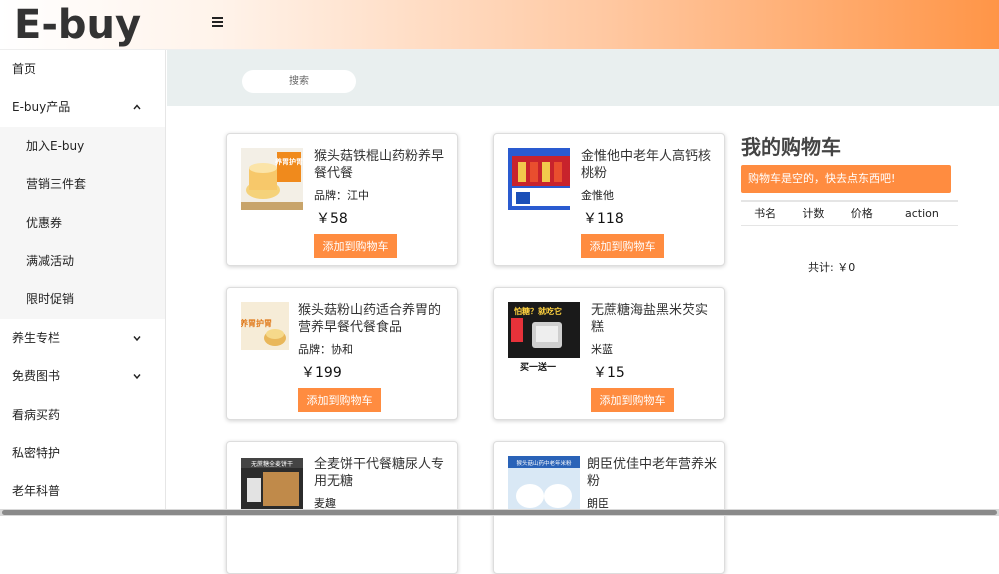 The image size is (999, 574). What do you see at coordinates (648, 165) in the screenshot?
I see `product-name: 金惟他中老年人高钙核桃粉` at bounding box center [648, 165].